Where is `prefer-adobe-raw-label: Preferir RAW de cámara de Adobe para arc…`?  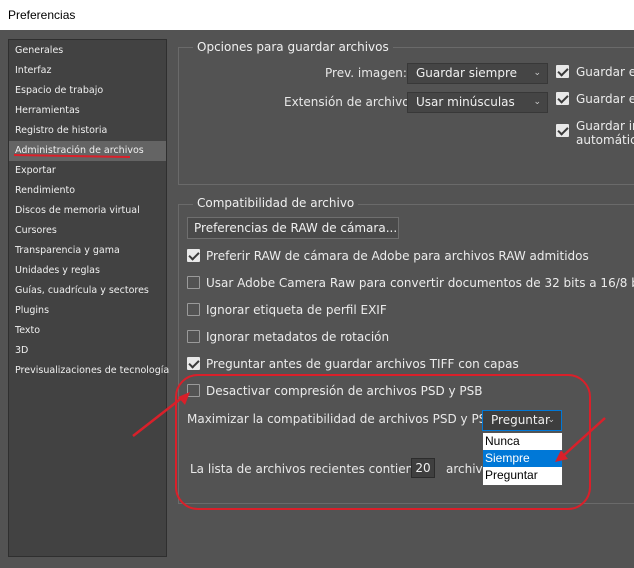
prefer-adobe-raw-label: Preferir RAW de cámara de Adobe para arc… is located at coordinates (397, 256).